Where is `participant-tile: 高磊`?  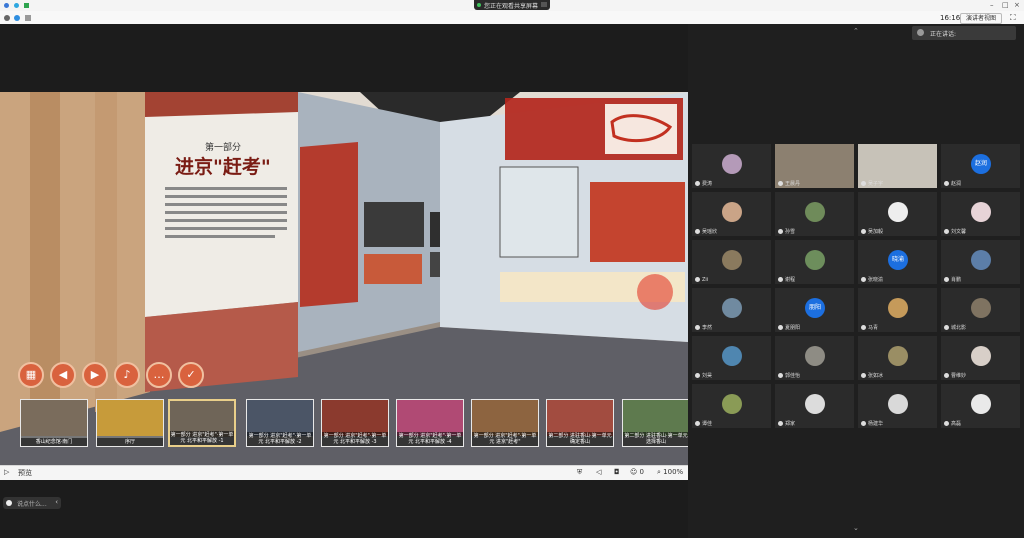 participant-tile: 高磊 is located at coordinates (980, 406).